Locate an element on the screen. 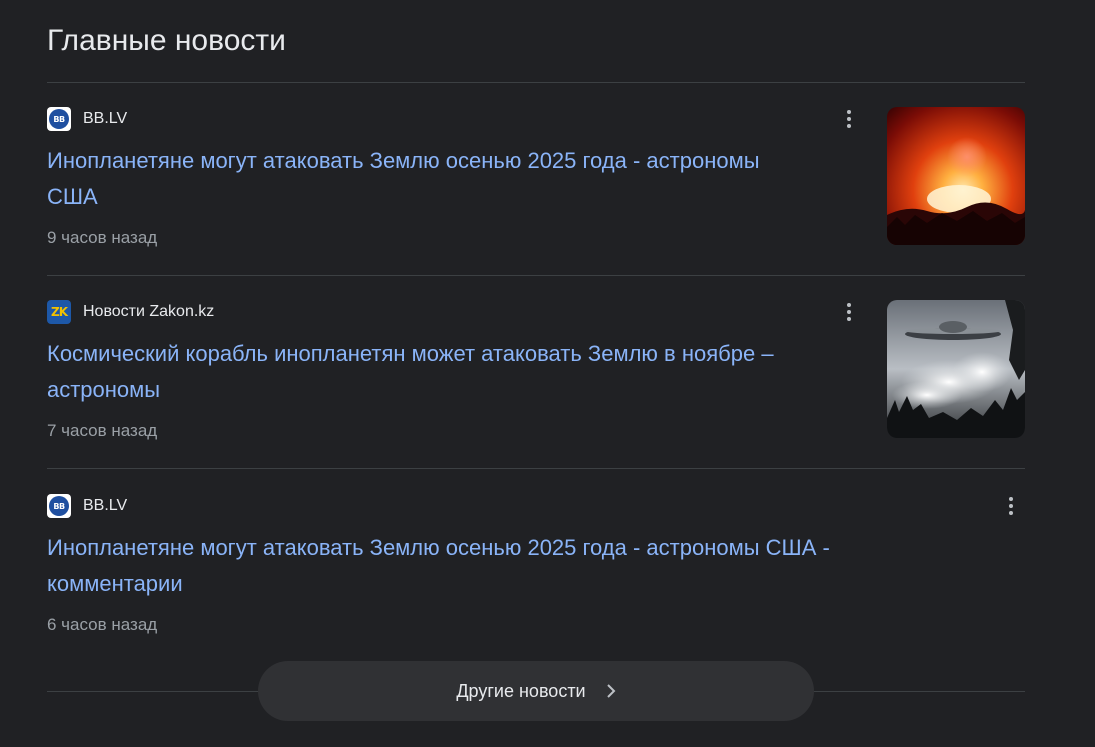 The width and height of the screenshot is (1095, 747). more-news-button: Другие новости is located at coordinates (536, 691).